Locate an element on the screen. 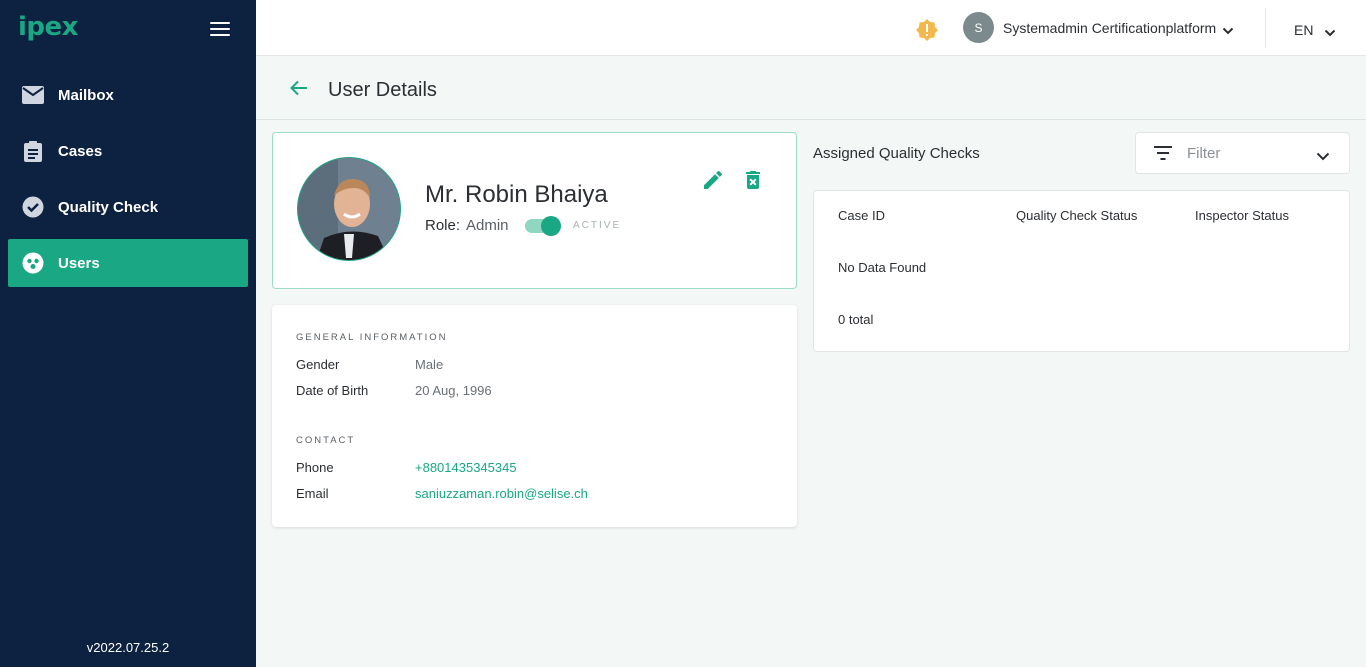 The height and width of the screenshot is (667, 1366). phone-link: +8801435345345 is located at coordinates (466, 467).